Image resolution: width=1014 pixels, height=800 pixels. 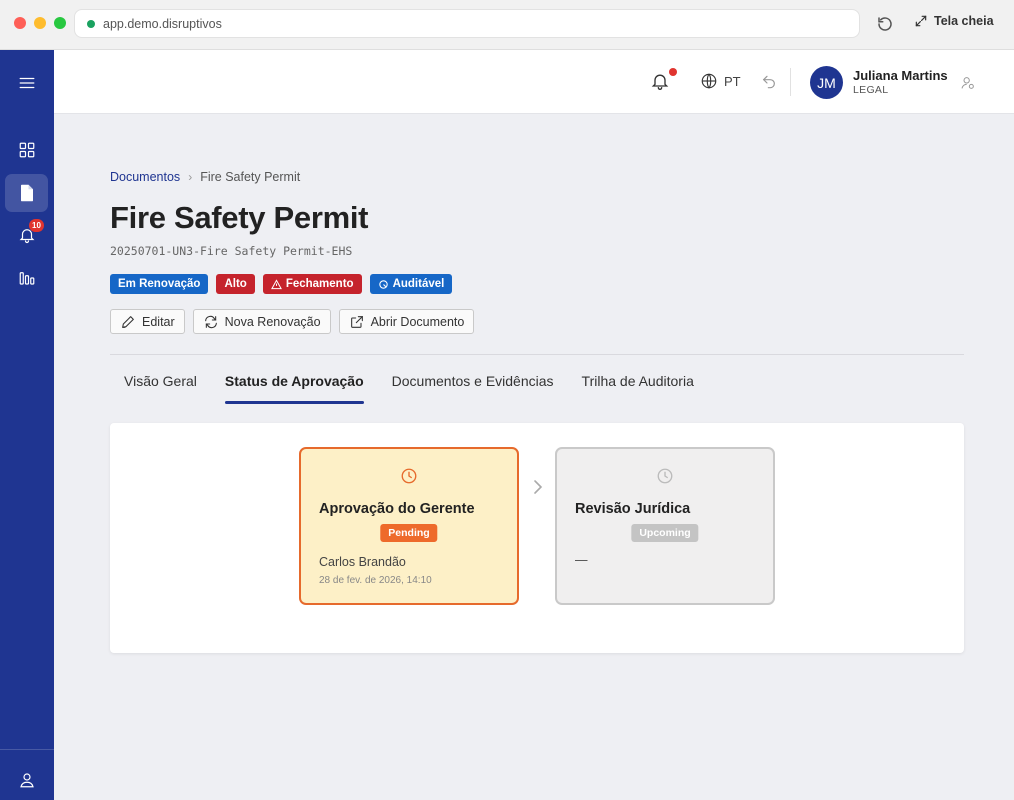 I want to click on user-settings-button, so click(x=968, y=85).